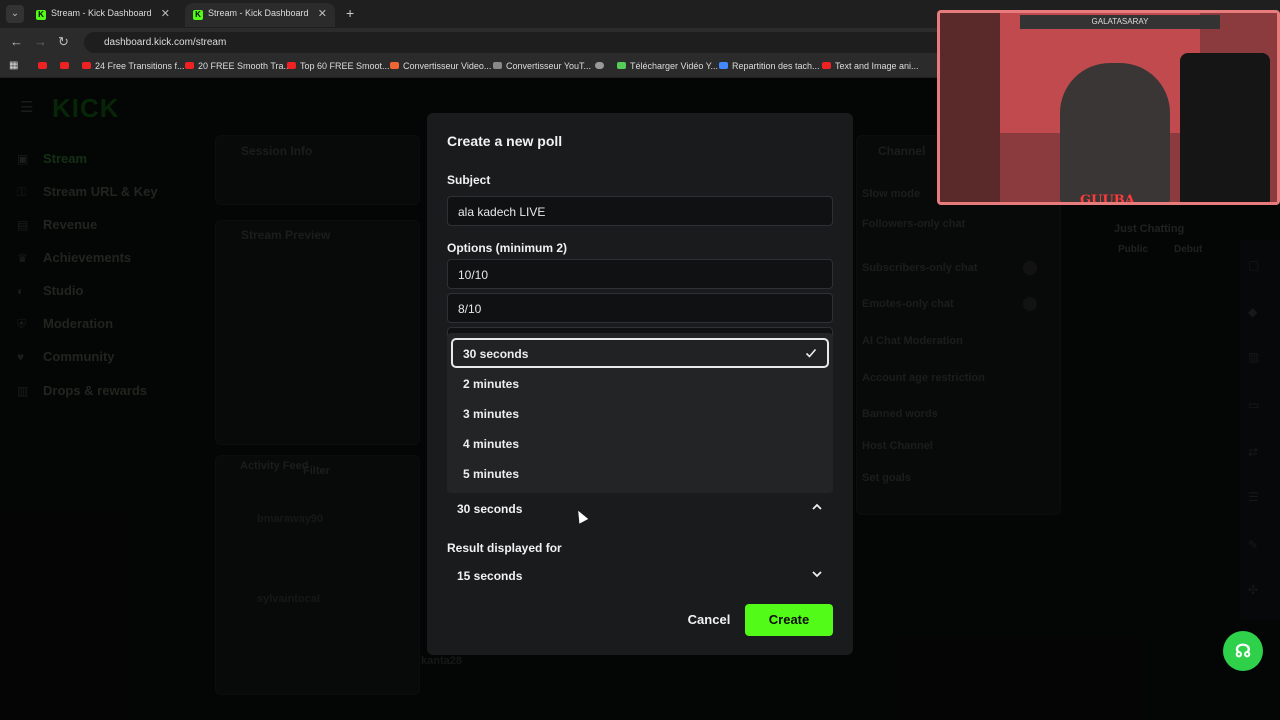 This screenshot has height=720, width=1280. What do you see at coordinates (1243, 651) in the screenshot?
I see `support-headset-icon: ☊` at bounding box center [1243, 651].